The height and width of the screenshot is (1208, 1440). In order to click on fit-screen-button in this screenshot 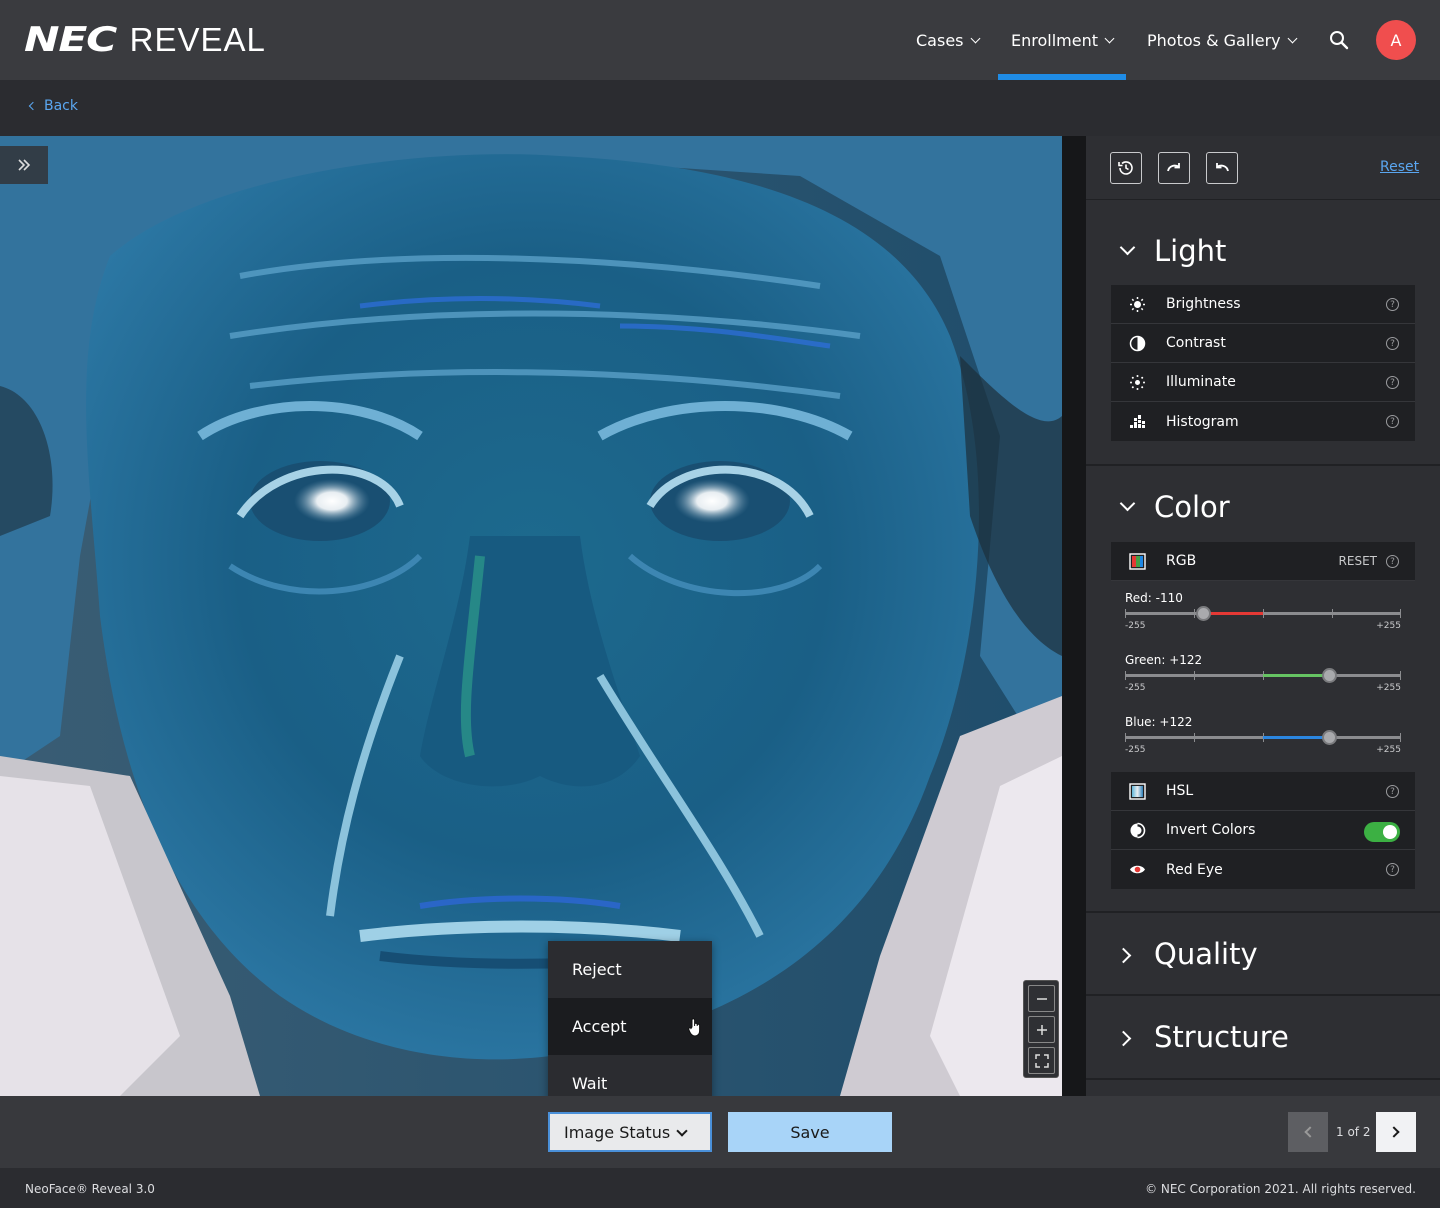, I will do `click(1041, 1060)`.